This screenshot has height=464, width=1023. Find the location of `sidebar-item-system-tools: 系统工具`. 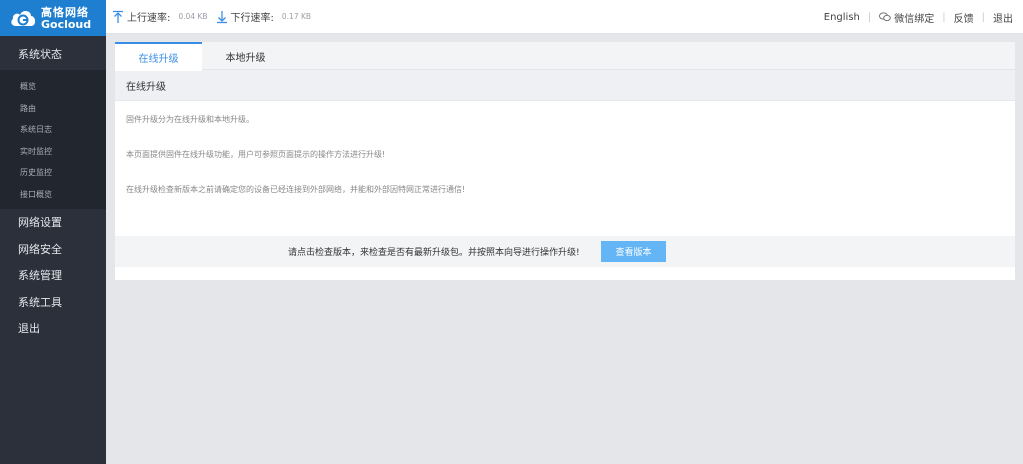

sidebar-item-system-tools: 系统工具 is located at coordinates (53, 302).